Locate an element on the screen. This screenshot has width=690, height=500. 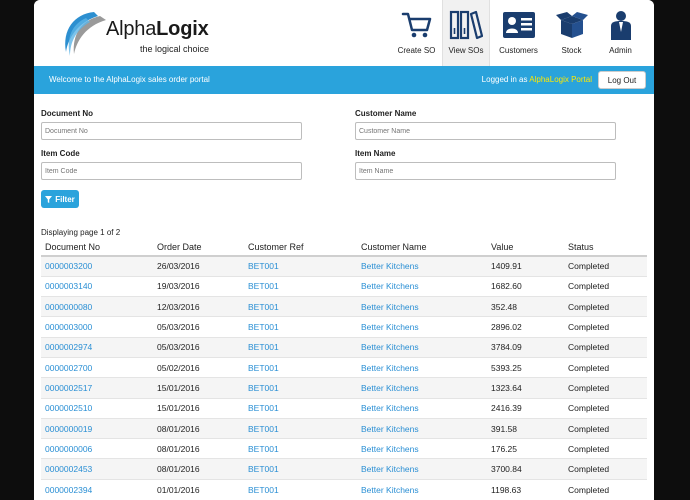
order-date-cell: 26/03/2016 is located at coordinates (198, 266).